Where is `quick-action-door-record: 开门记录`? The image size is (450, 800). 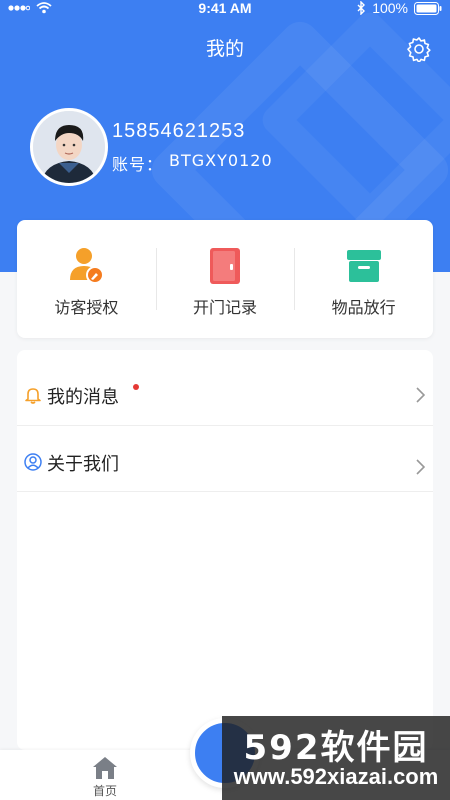
quick-action-door-record: 开门记录 is located at coordinates (225, 279).